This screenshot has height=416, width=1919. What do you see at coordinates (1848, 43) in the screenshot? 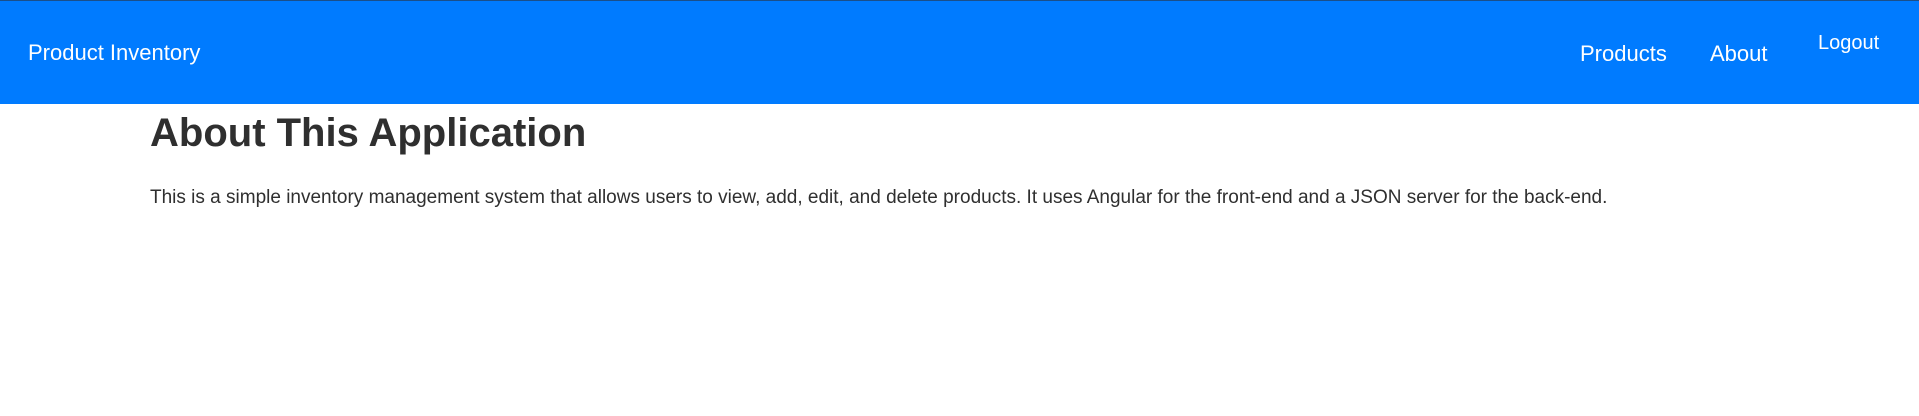
I see `logout-button: Logout` at bounding box center [1848, 43].